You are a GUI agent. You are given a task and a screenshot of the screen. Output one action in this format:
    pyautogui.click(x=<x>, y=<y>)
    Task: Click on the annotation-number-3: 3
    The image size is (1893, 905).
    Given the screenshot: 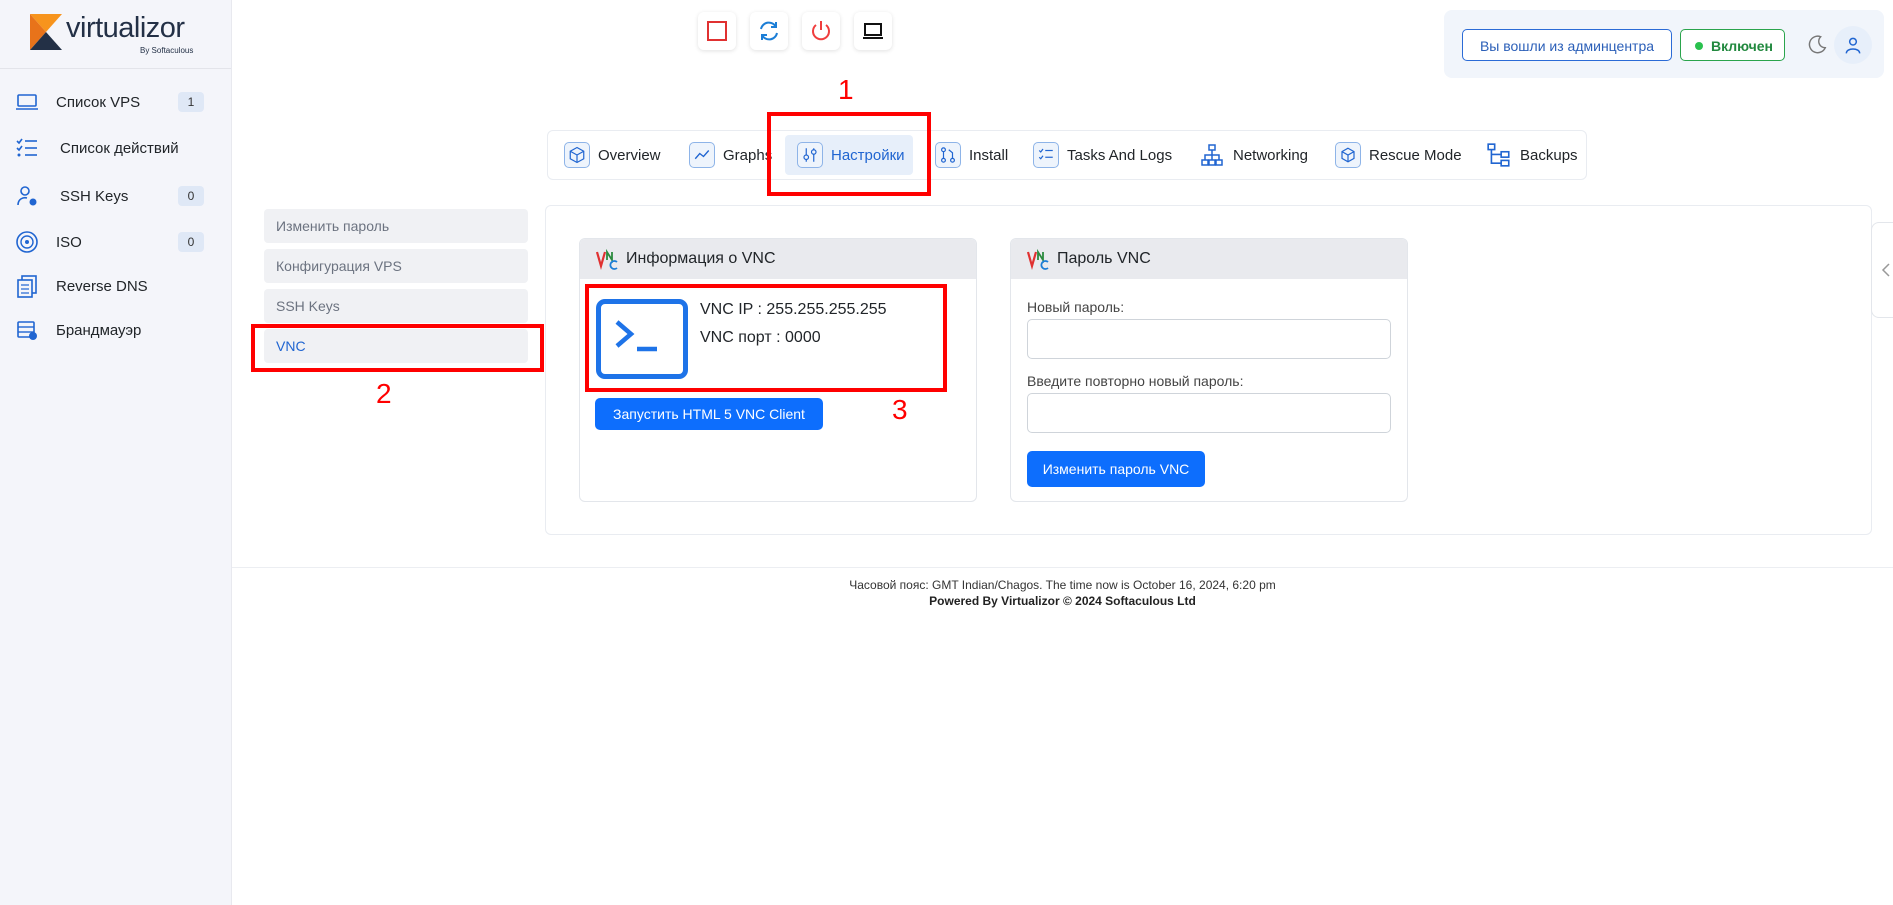 What is the action you would take?
    pyautogui.click(x=900, y=409)
    